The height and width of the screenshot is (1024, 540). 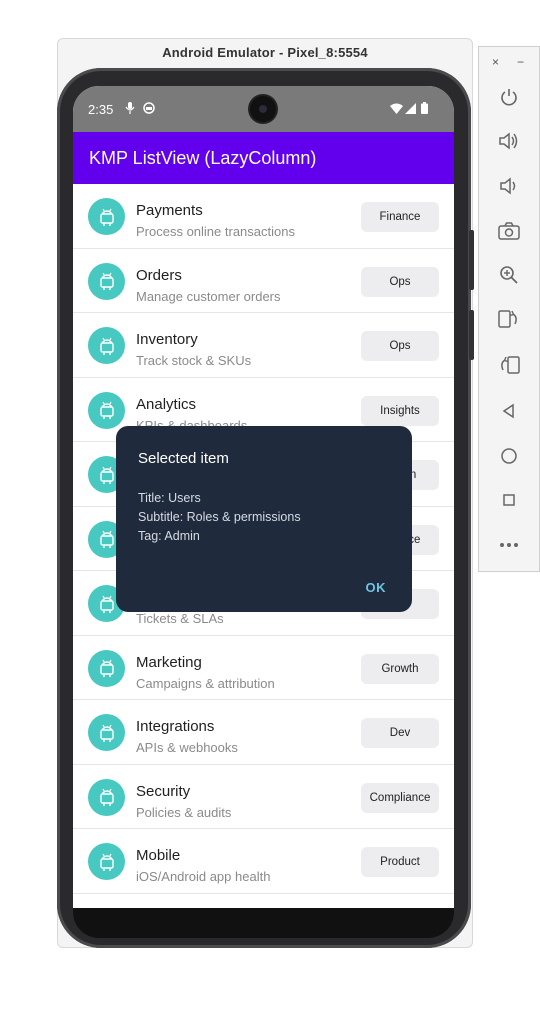 I want to click on dialog-title-line: Title: Users, so click(x=169, y=498).